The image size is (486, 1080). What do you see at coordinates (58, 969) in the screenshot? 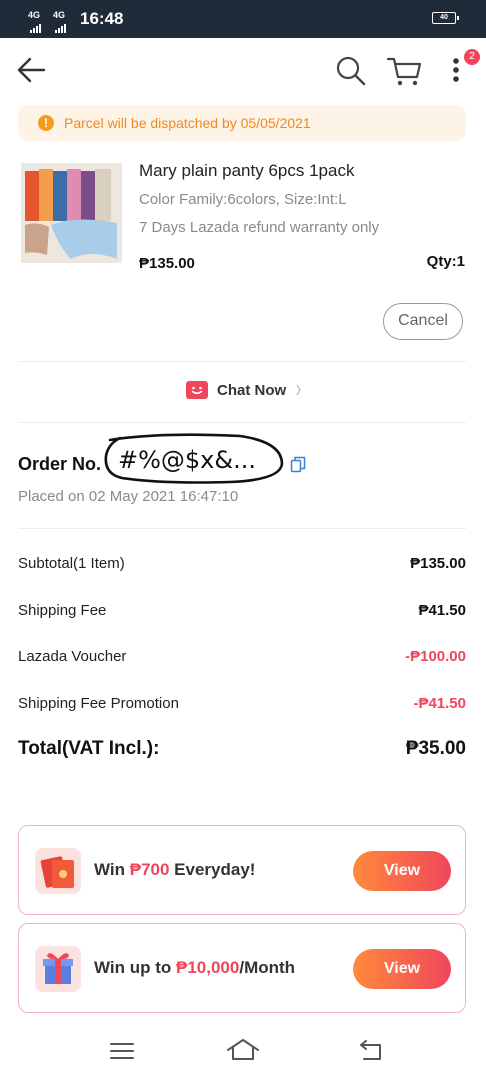
I see `gift-icon` at bounding box center [58, 969].